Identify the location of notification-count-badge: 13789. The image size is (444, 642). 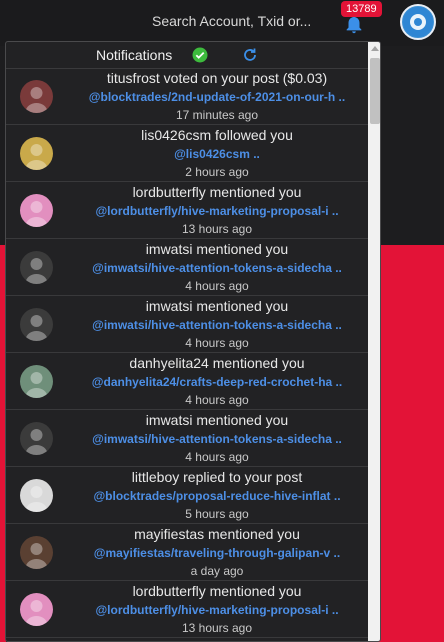
(361, 9).